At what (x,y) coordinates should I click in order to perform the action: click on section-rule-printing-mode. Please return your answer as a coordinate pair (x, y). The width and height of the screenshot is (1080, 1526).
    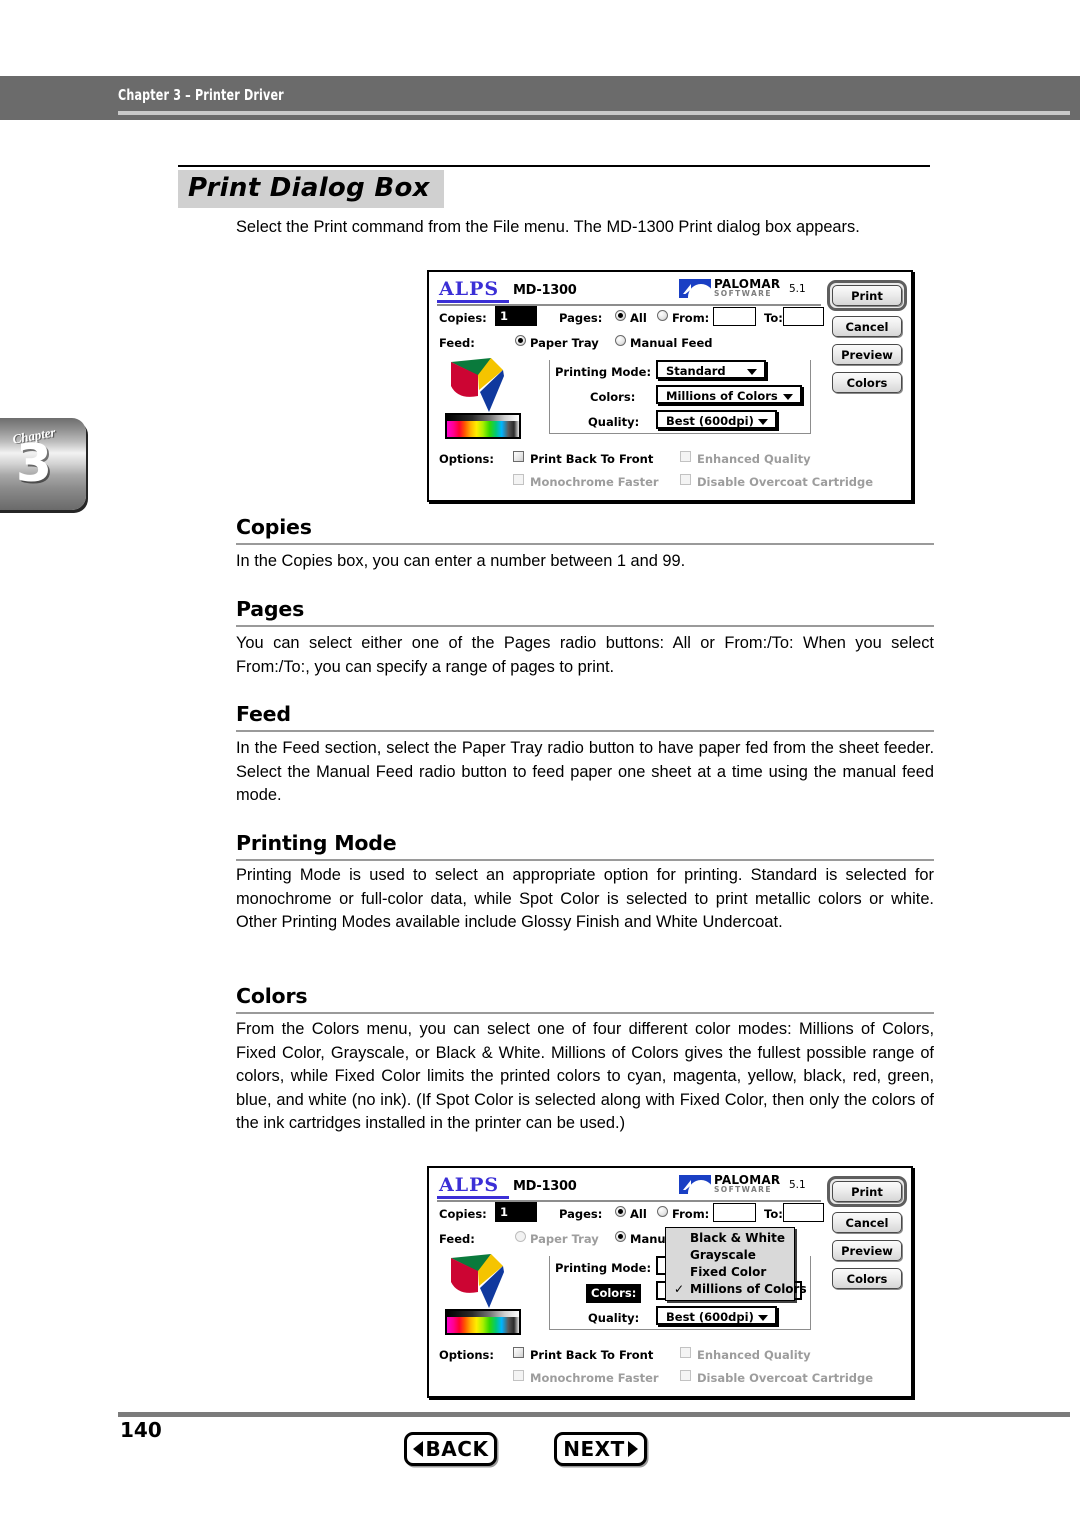
    Looking at the image, I should click on (585, 860).